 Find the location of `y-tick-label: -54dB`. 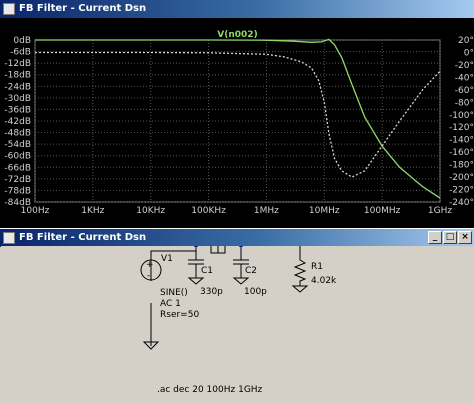

y-tick-label: -54dB is located at coordinates (17, 145).